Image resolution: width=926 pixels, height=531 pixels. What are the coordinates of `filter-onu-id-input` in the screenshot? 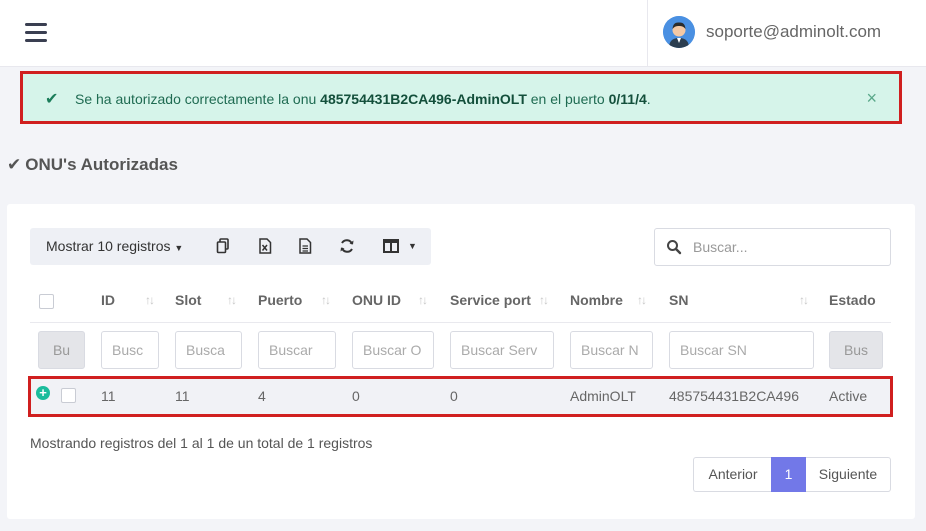 It's located at (393, 350).